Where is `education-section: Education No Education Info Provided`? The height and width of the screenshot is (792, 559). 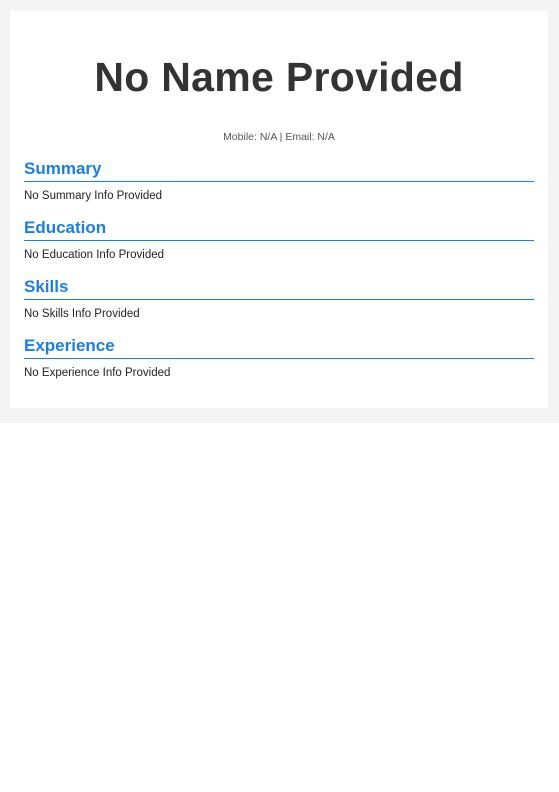 education-section: Education No Education Info Provided is located at coordinates (279, 240).